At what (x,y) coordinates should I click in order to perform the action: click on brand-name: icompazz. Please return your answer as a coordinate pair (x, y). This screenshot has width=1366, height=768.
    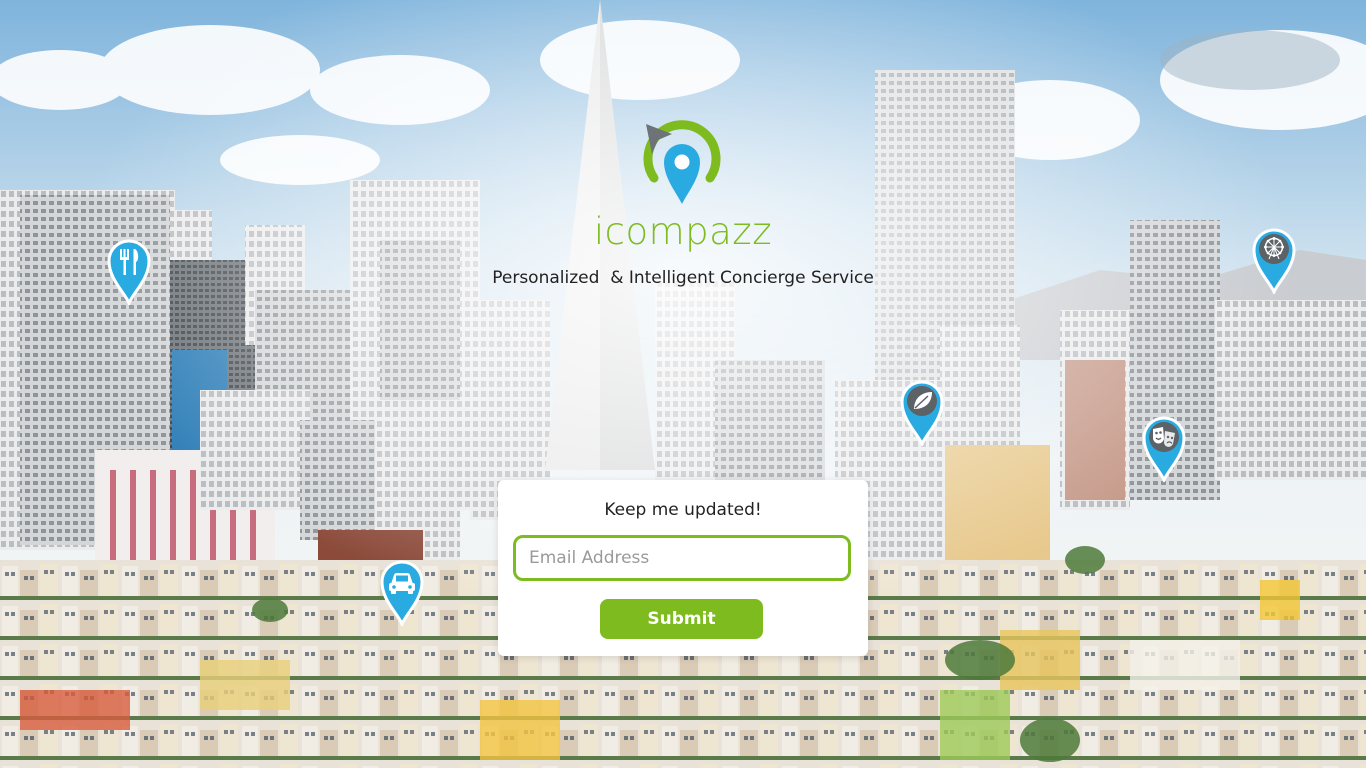
    Looking at the image, I should click on (683, 231).